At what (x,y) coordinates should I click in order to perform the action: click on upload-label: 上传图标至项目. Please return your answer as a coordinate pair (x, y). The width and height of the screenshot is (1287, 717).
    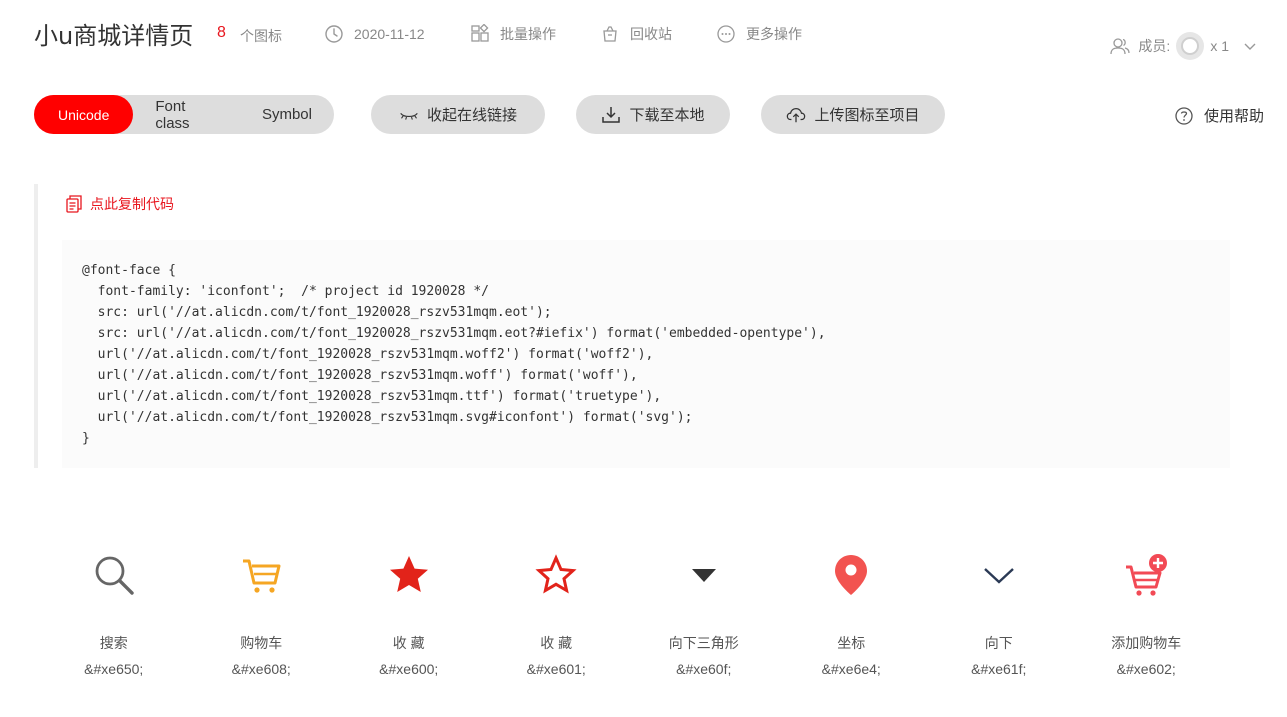
    Looking at the image, I should click on (867, 115).